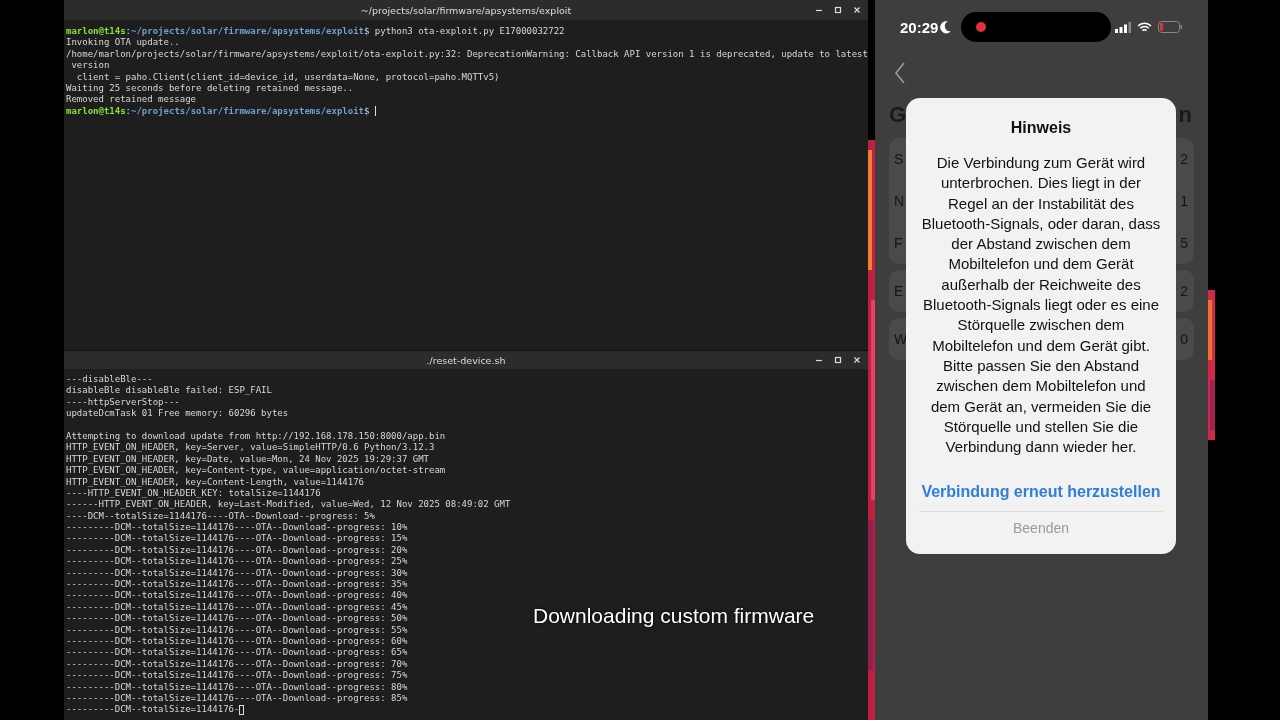  I want to click on output-line: Removed retained message, so click(131, 100).